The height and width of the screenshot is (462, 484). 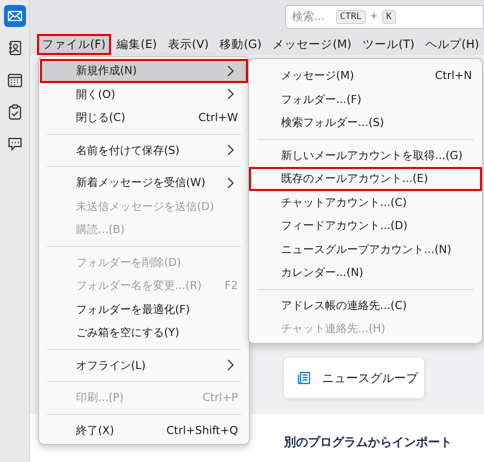 I want to click on menu-title: ツール(T), so click(x=388, y=44).